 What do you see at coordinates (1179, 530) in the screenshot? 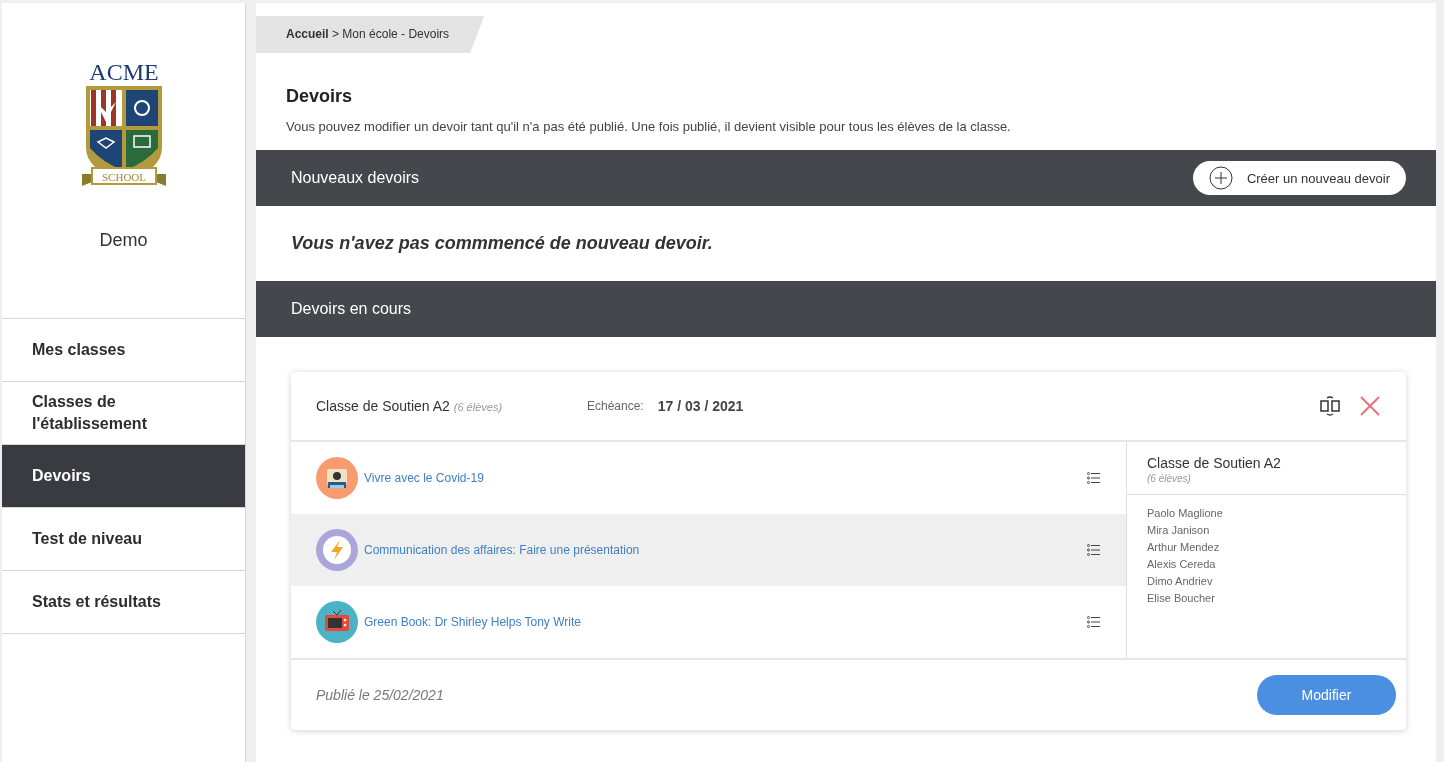
I see `student-name: Mira Janison` at bounding box center [1179, 530].